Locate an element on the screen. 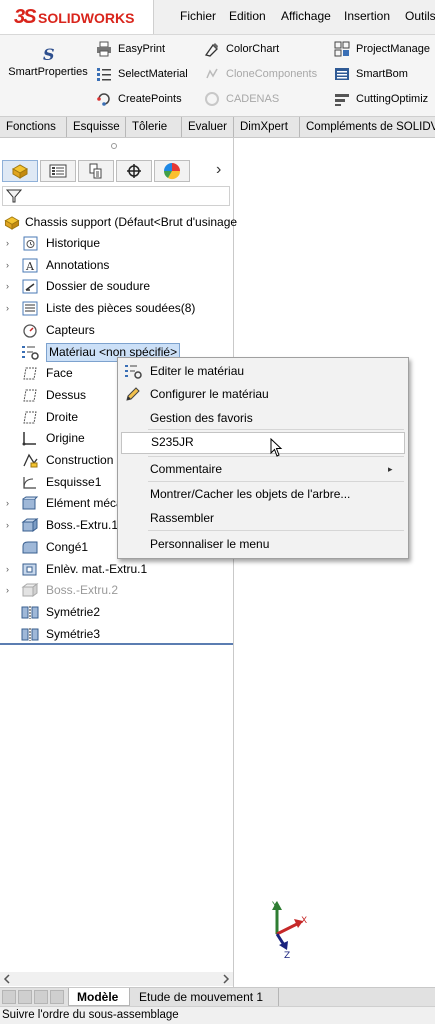 Image resolution: width=435 pixels, height=1024 pixels. createpoints-button: CreatePoints is located at coordinates (139, 99).